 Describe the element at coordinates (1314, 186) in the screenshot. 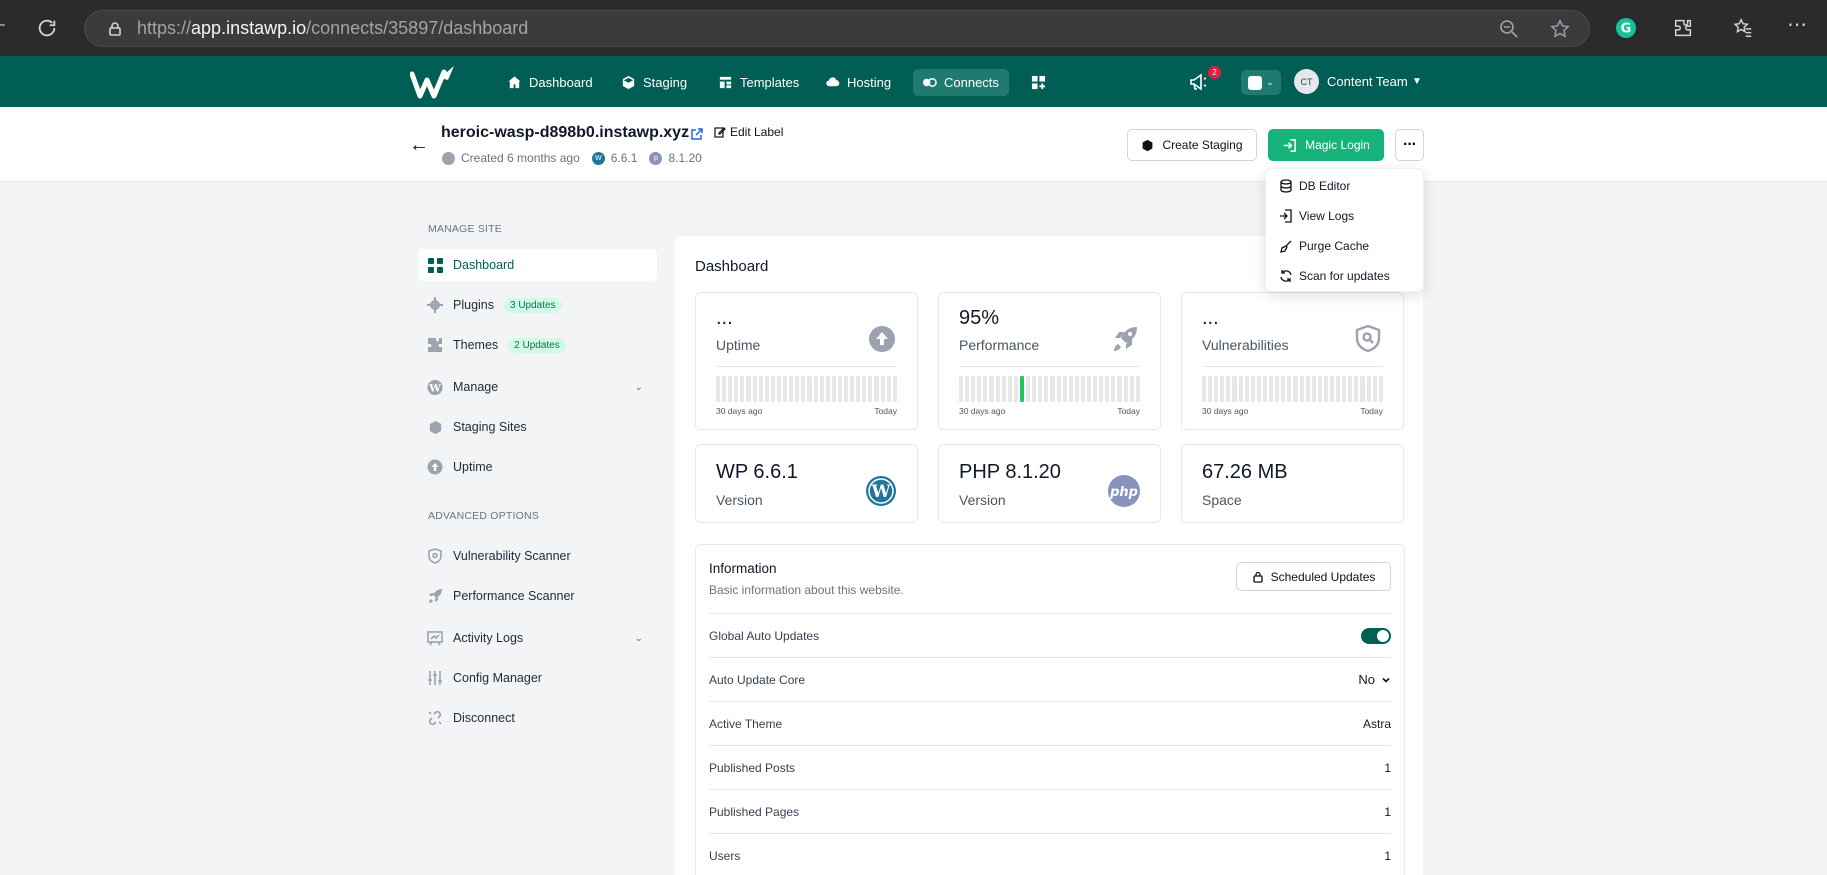

I see `menu-item-db-editor: DB Editor` at that location.